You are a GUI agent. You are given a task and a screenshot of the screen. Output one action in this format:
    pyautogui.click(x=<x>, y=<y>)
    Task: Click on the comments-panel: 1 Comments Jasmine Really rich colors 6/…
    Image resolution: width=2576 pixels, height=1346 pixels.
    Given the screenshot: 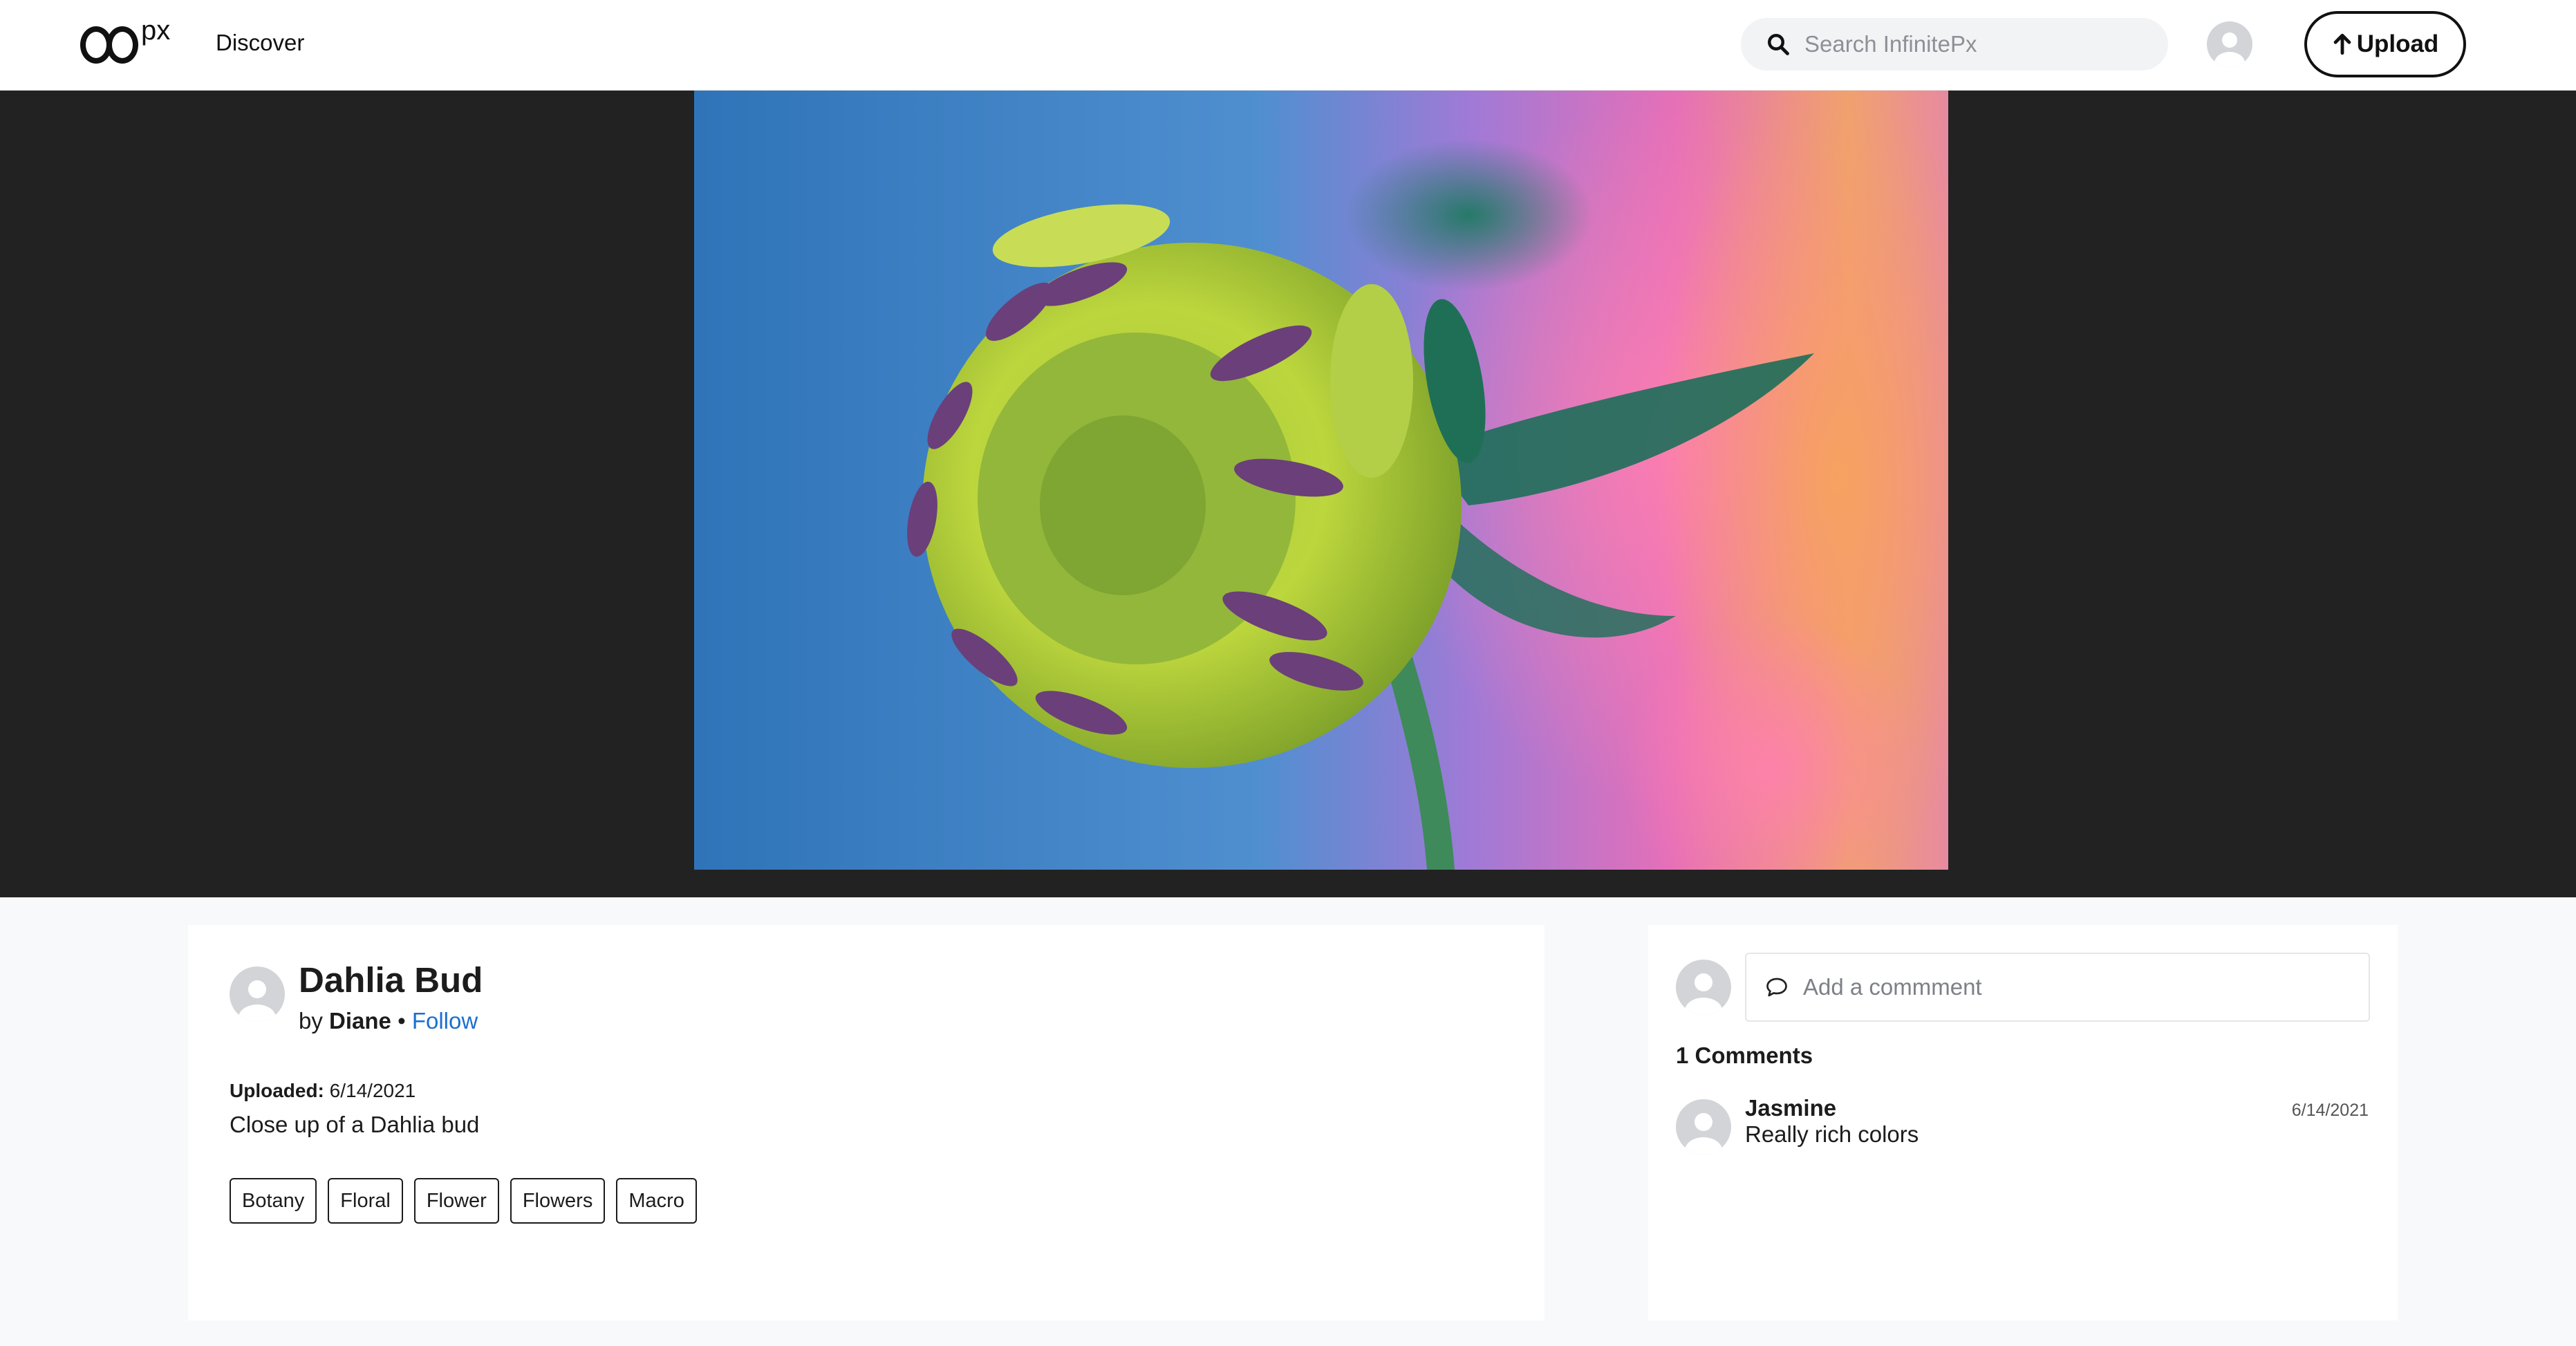 What is the action you would take?
    pyautogui.click(x=2023, y=1122)
    